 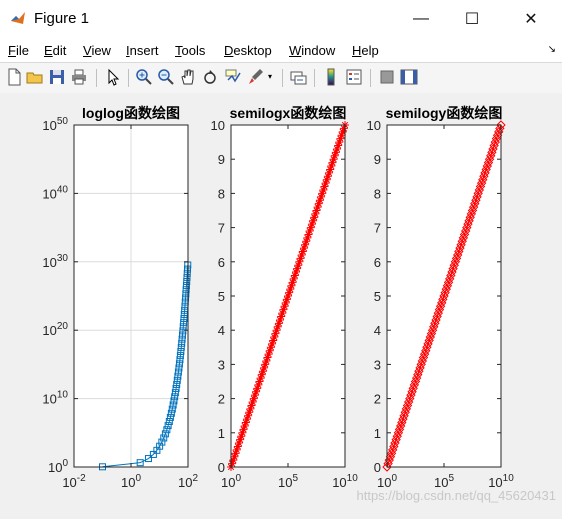 I want to click on hide-plot-tools-icon, so click(x=387, y=77).